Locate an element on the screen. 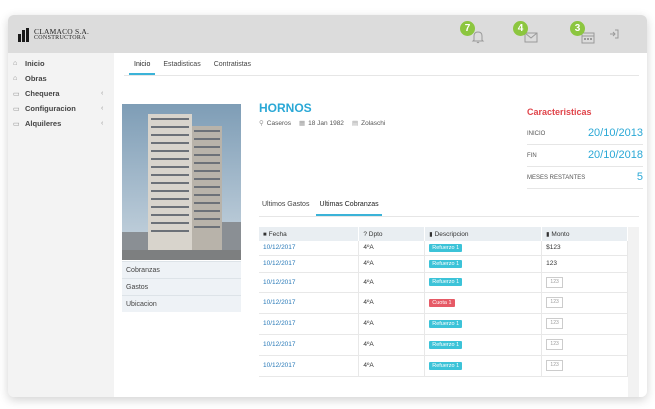 Image resolution: width=655 pixels, height=409 pixels. building-icon: ⌂ is located at coordinates (15, 78).